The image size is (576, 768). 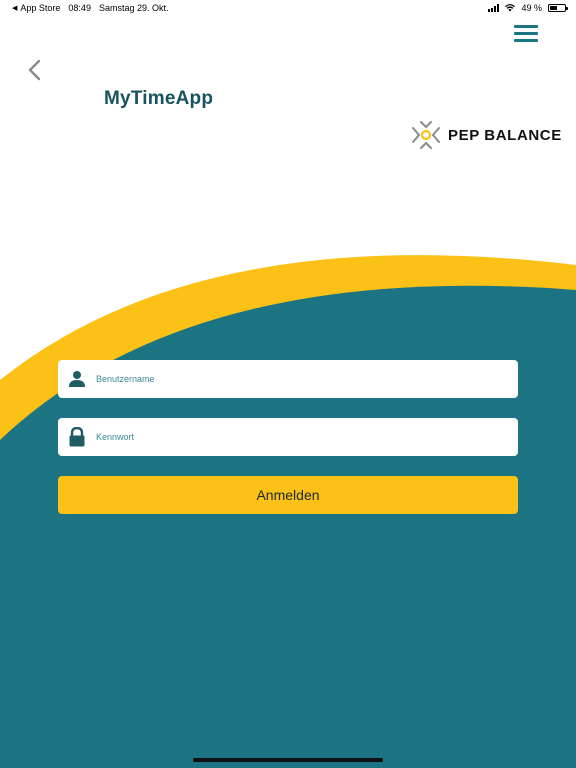 I want to click on status-bar: ◀ App Store 08:49 Samstag 29. Okt. 49 %, so click(x=288, y=8).